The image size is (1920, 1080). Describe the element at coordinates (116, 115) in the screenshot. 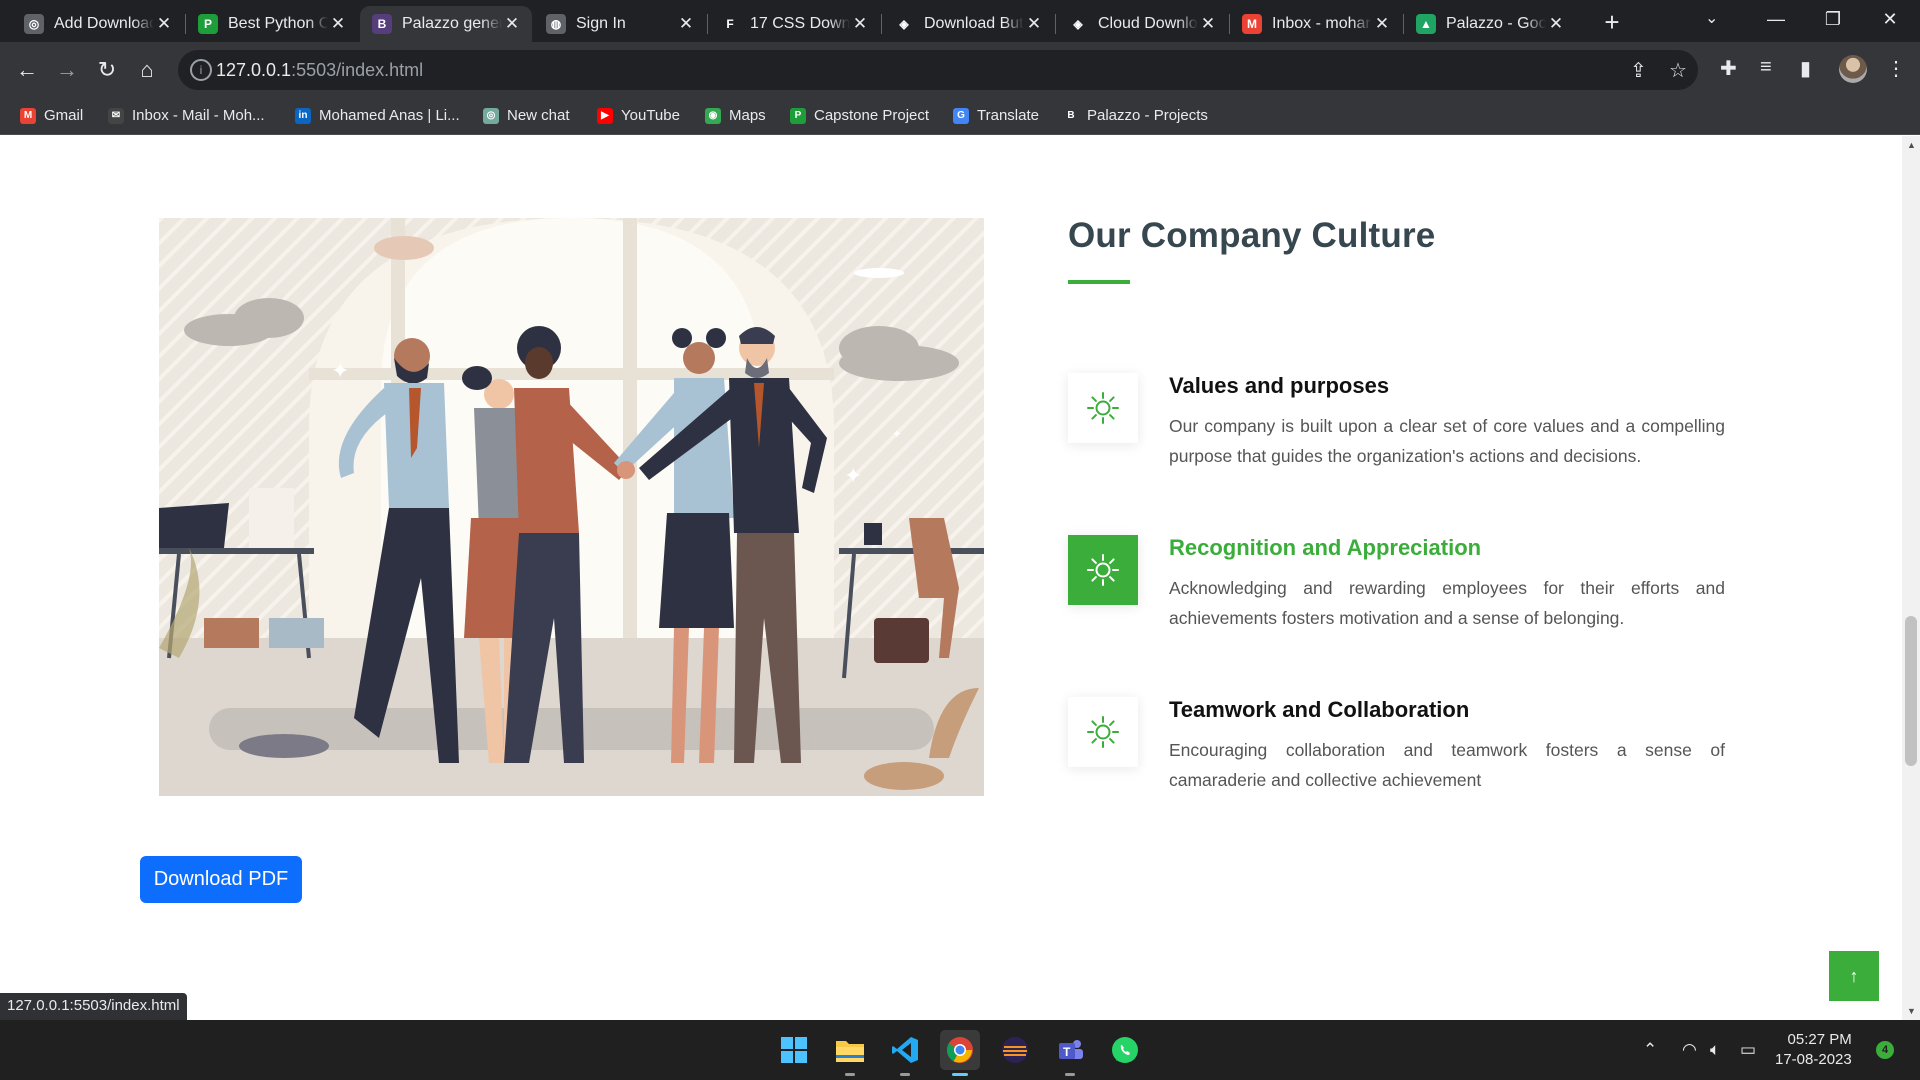

I see `mail-envelope-icon: ✉` at that location.